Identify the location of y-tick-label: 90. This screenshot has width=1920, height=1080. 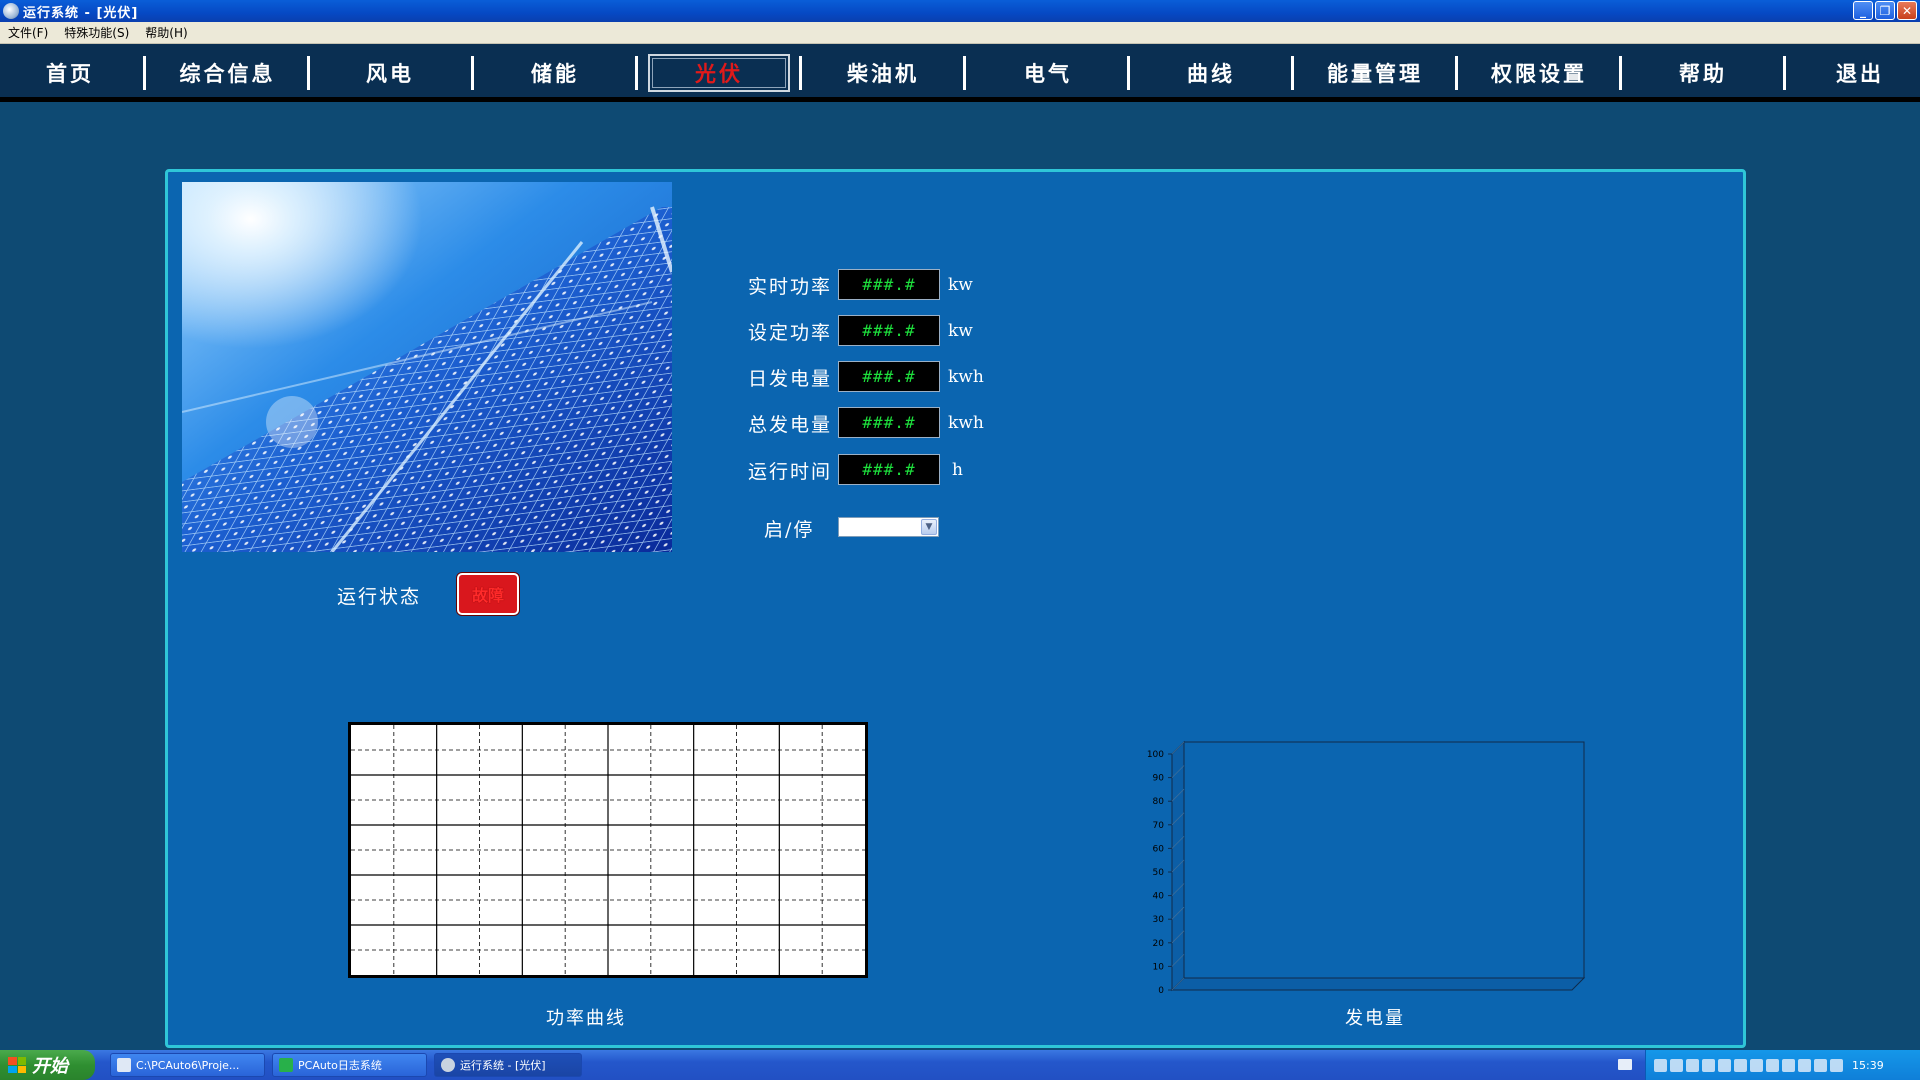
(1159, 779).